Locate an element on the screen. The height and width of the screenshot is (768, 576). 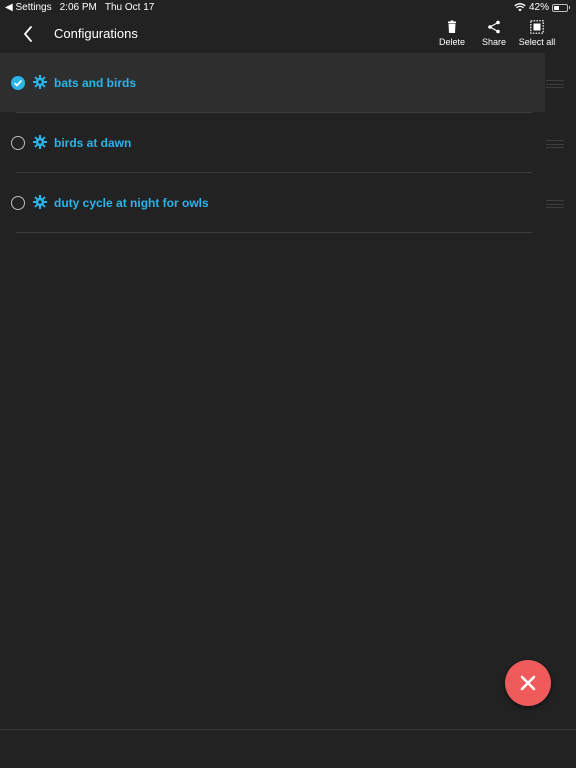
configuration-label: duty cycle at night for owls is located at coordinates (131, 203).